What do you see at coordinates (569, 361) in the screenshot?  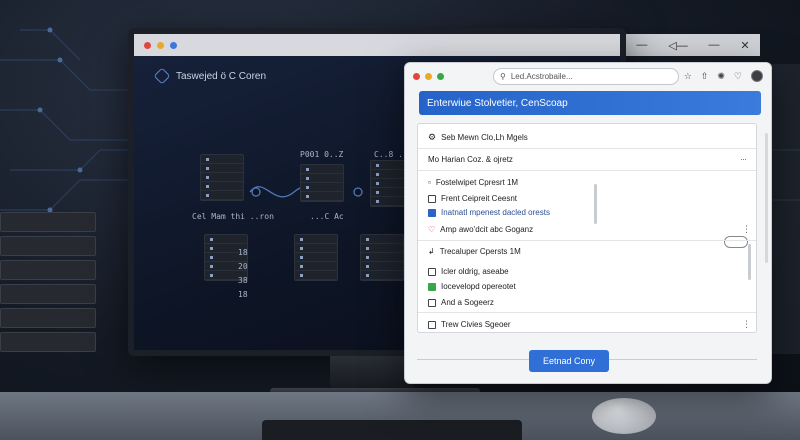 I see `primary-action-button: Eetnad Cony` at bounding box center [569, 361].